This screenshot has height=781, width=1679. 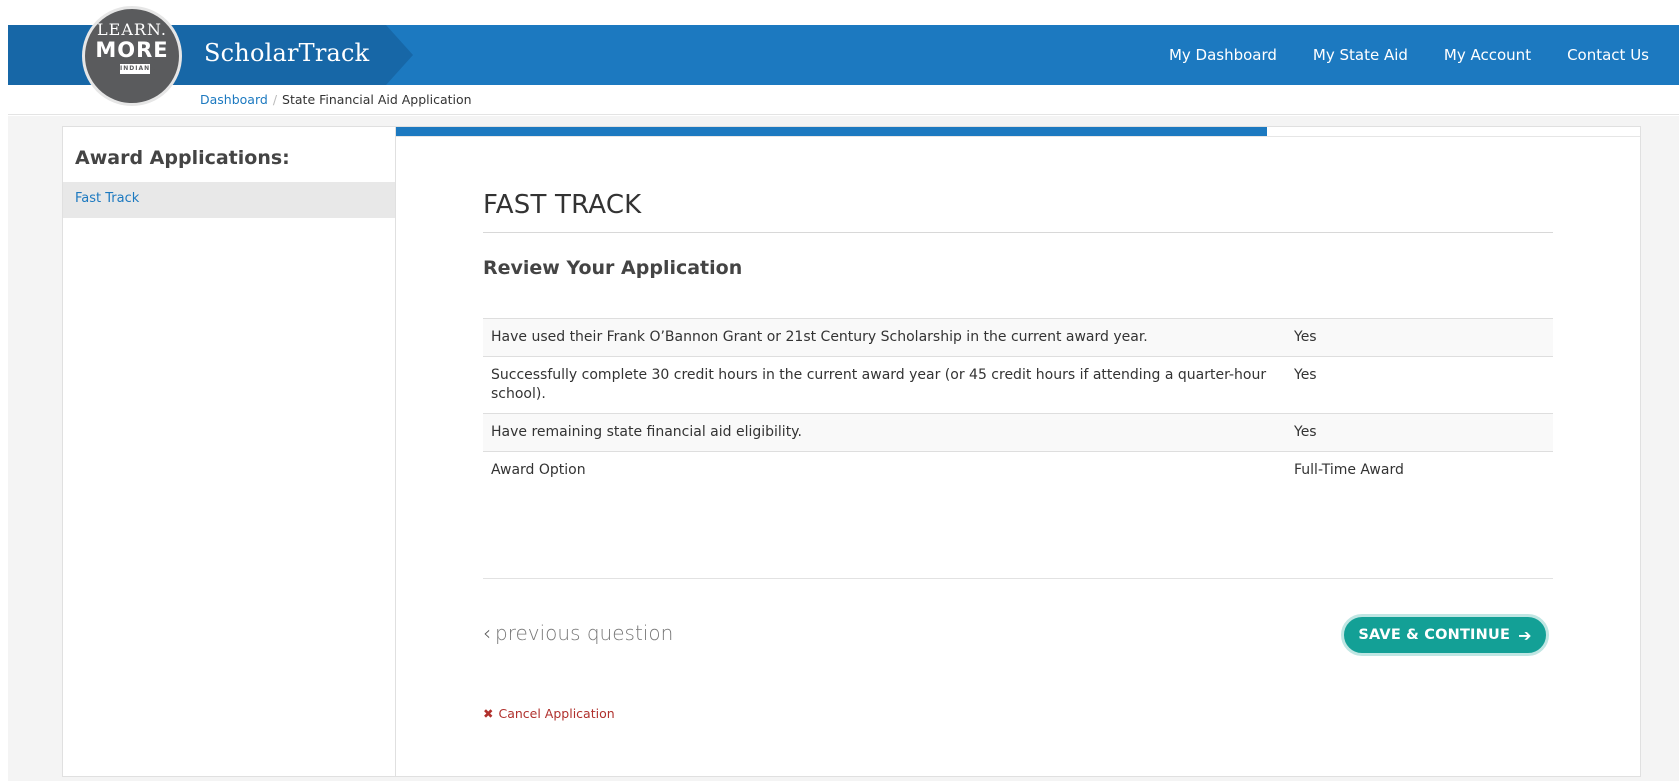 I want to click on previous-question-label: previous question, so click(x=584, y=633).